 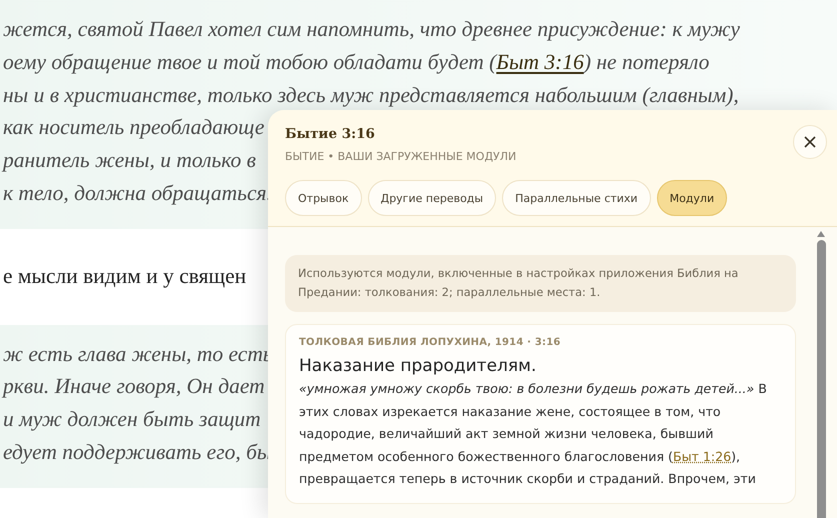 I want to click on popup-subtitle: БЫТИЕ • ВАШИ ЗАГРУЖЕННЫЕ МОДУЛИ, so click(x=400, y=156).